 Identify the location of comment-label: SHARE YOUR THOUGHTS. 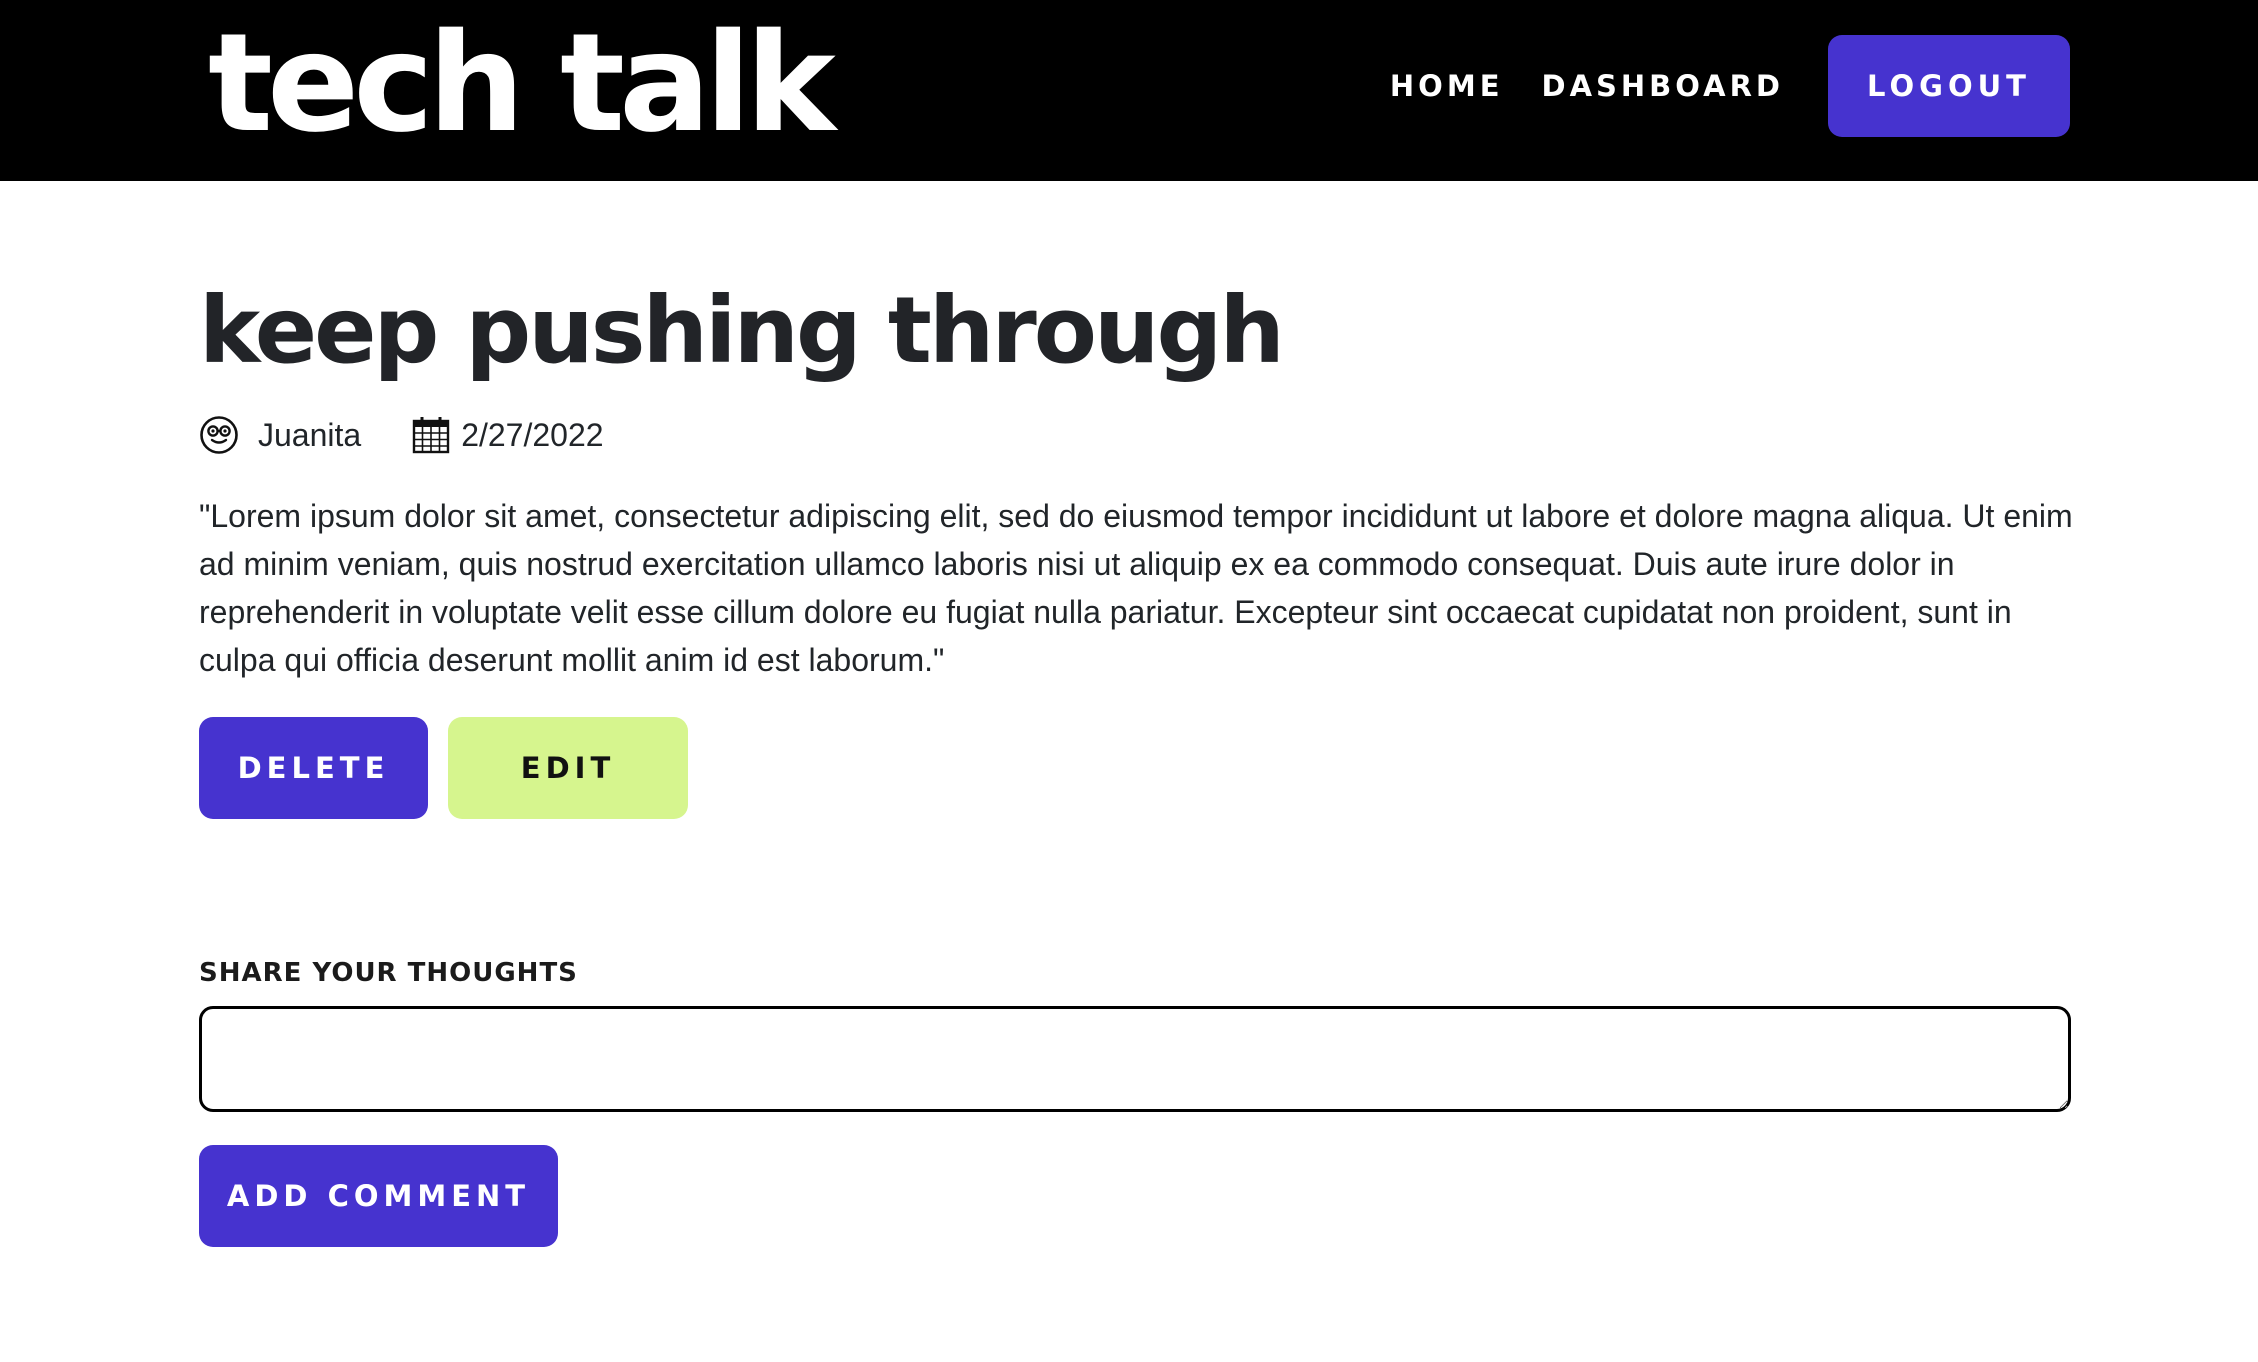
(388, 973).